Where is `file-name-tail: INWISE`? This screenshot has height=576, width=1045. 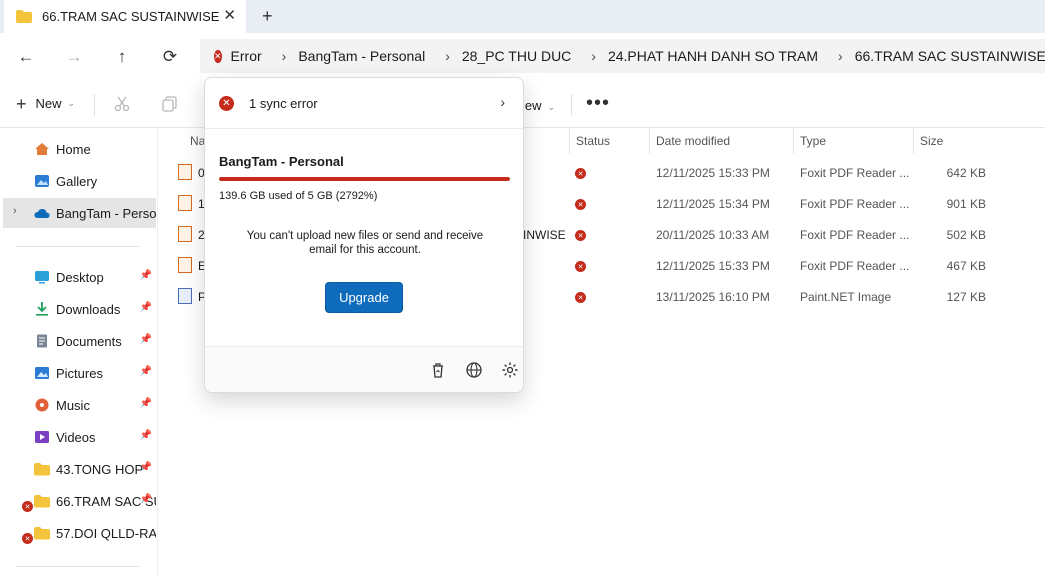 file-name-tail: INWISE is located at coordinates (544, 235).